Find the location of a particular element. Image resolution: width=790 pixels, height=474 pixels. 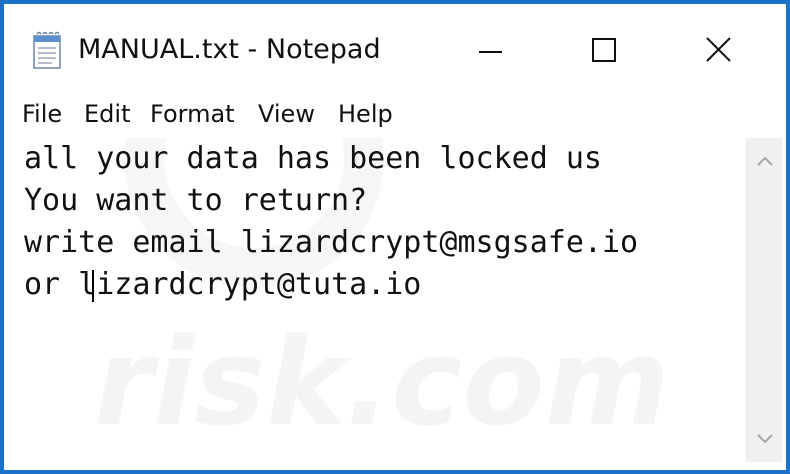

chevron-up-icon is located at coordinates (765, 161).